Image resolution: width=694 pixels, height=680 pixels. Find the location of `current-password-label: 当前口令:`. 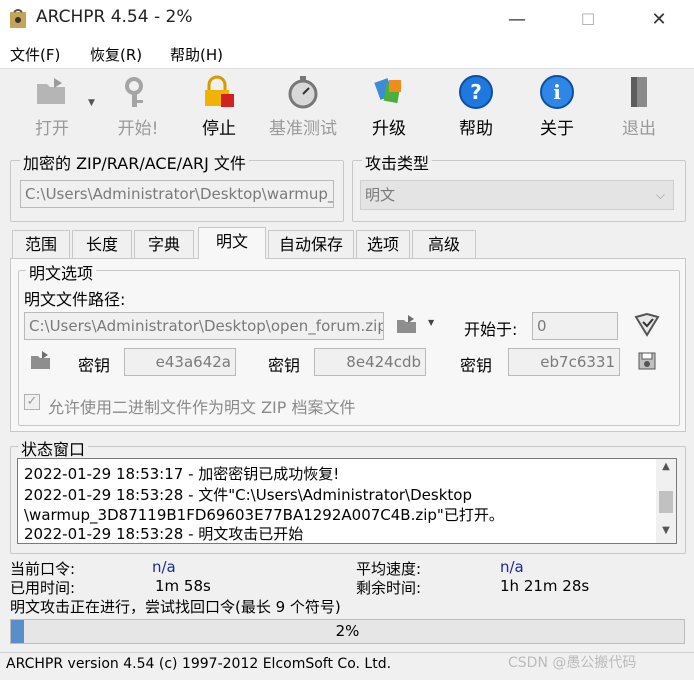

current-password-label: 当前口令: is located at coordinates (43, 569).